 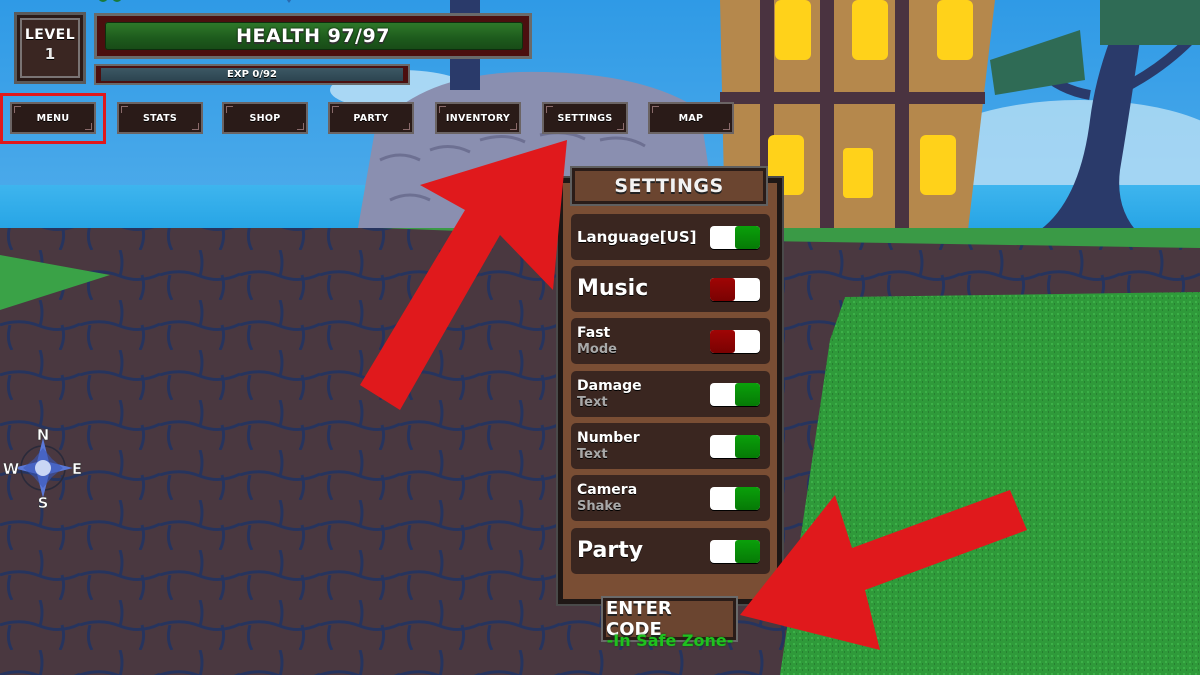 I want to click on level-indicator: LEVEL 1, so click(x=50, y=48).